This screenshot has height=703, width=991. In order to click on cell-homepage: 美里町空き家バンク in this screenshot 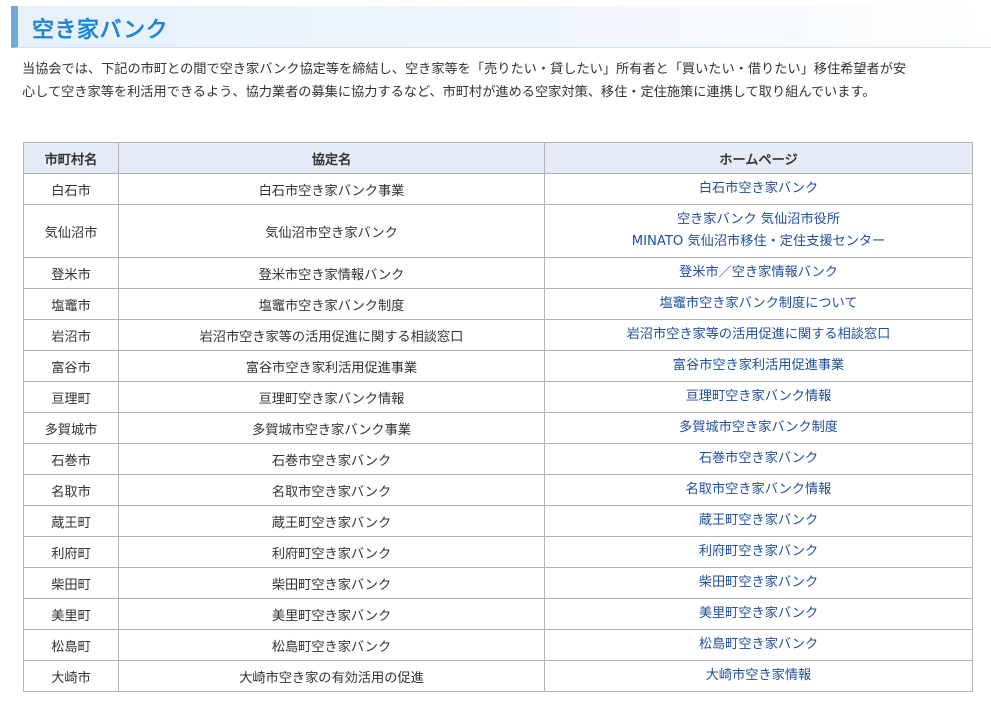, I will do `click(758, 614)`.